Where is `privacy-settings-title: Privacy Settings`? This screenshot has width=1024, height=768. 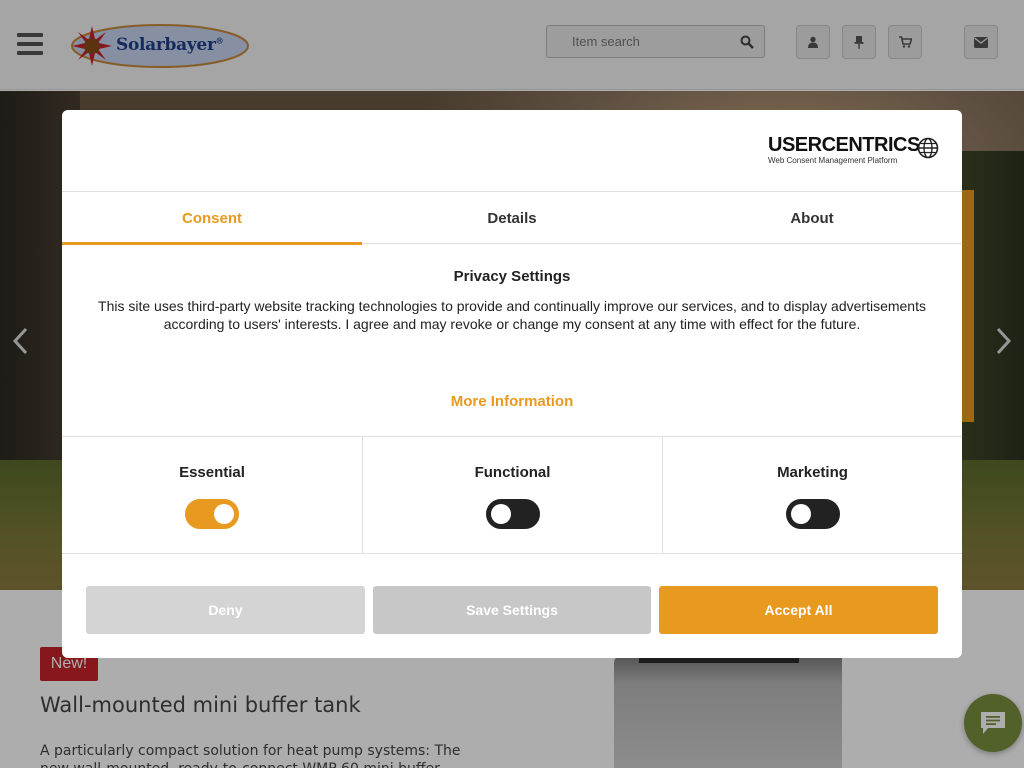
privacy-settings-title: Privacy Settings is located at coordinates (512, 276).